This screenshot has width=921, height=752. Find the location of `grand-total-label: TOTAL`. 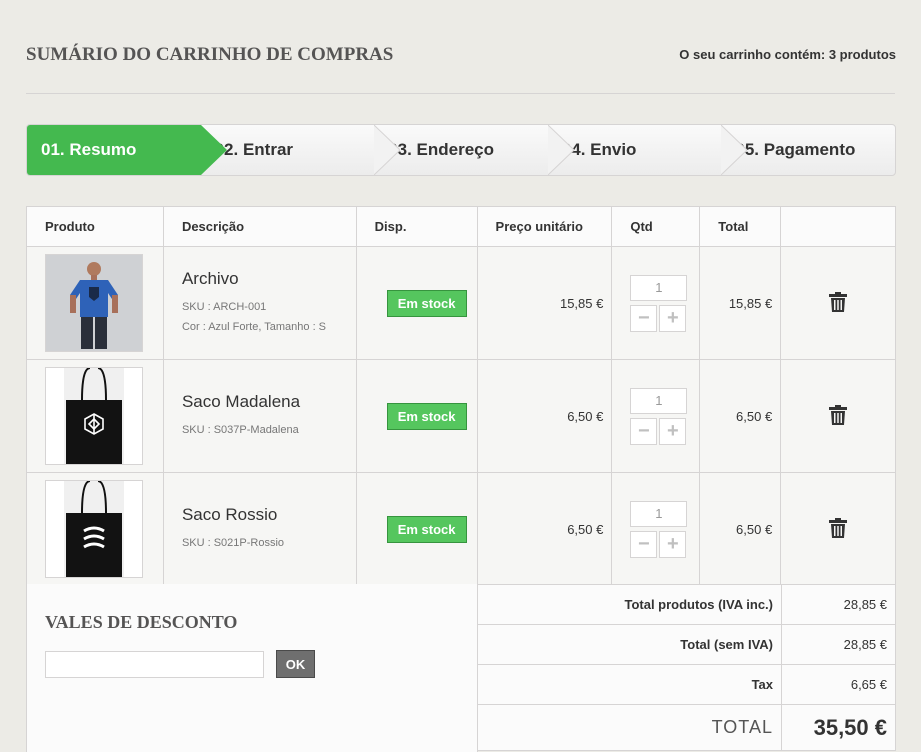

grand-total-label: TOTAL is located at coordinates (629, 727).